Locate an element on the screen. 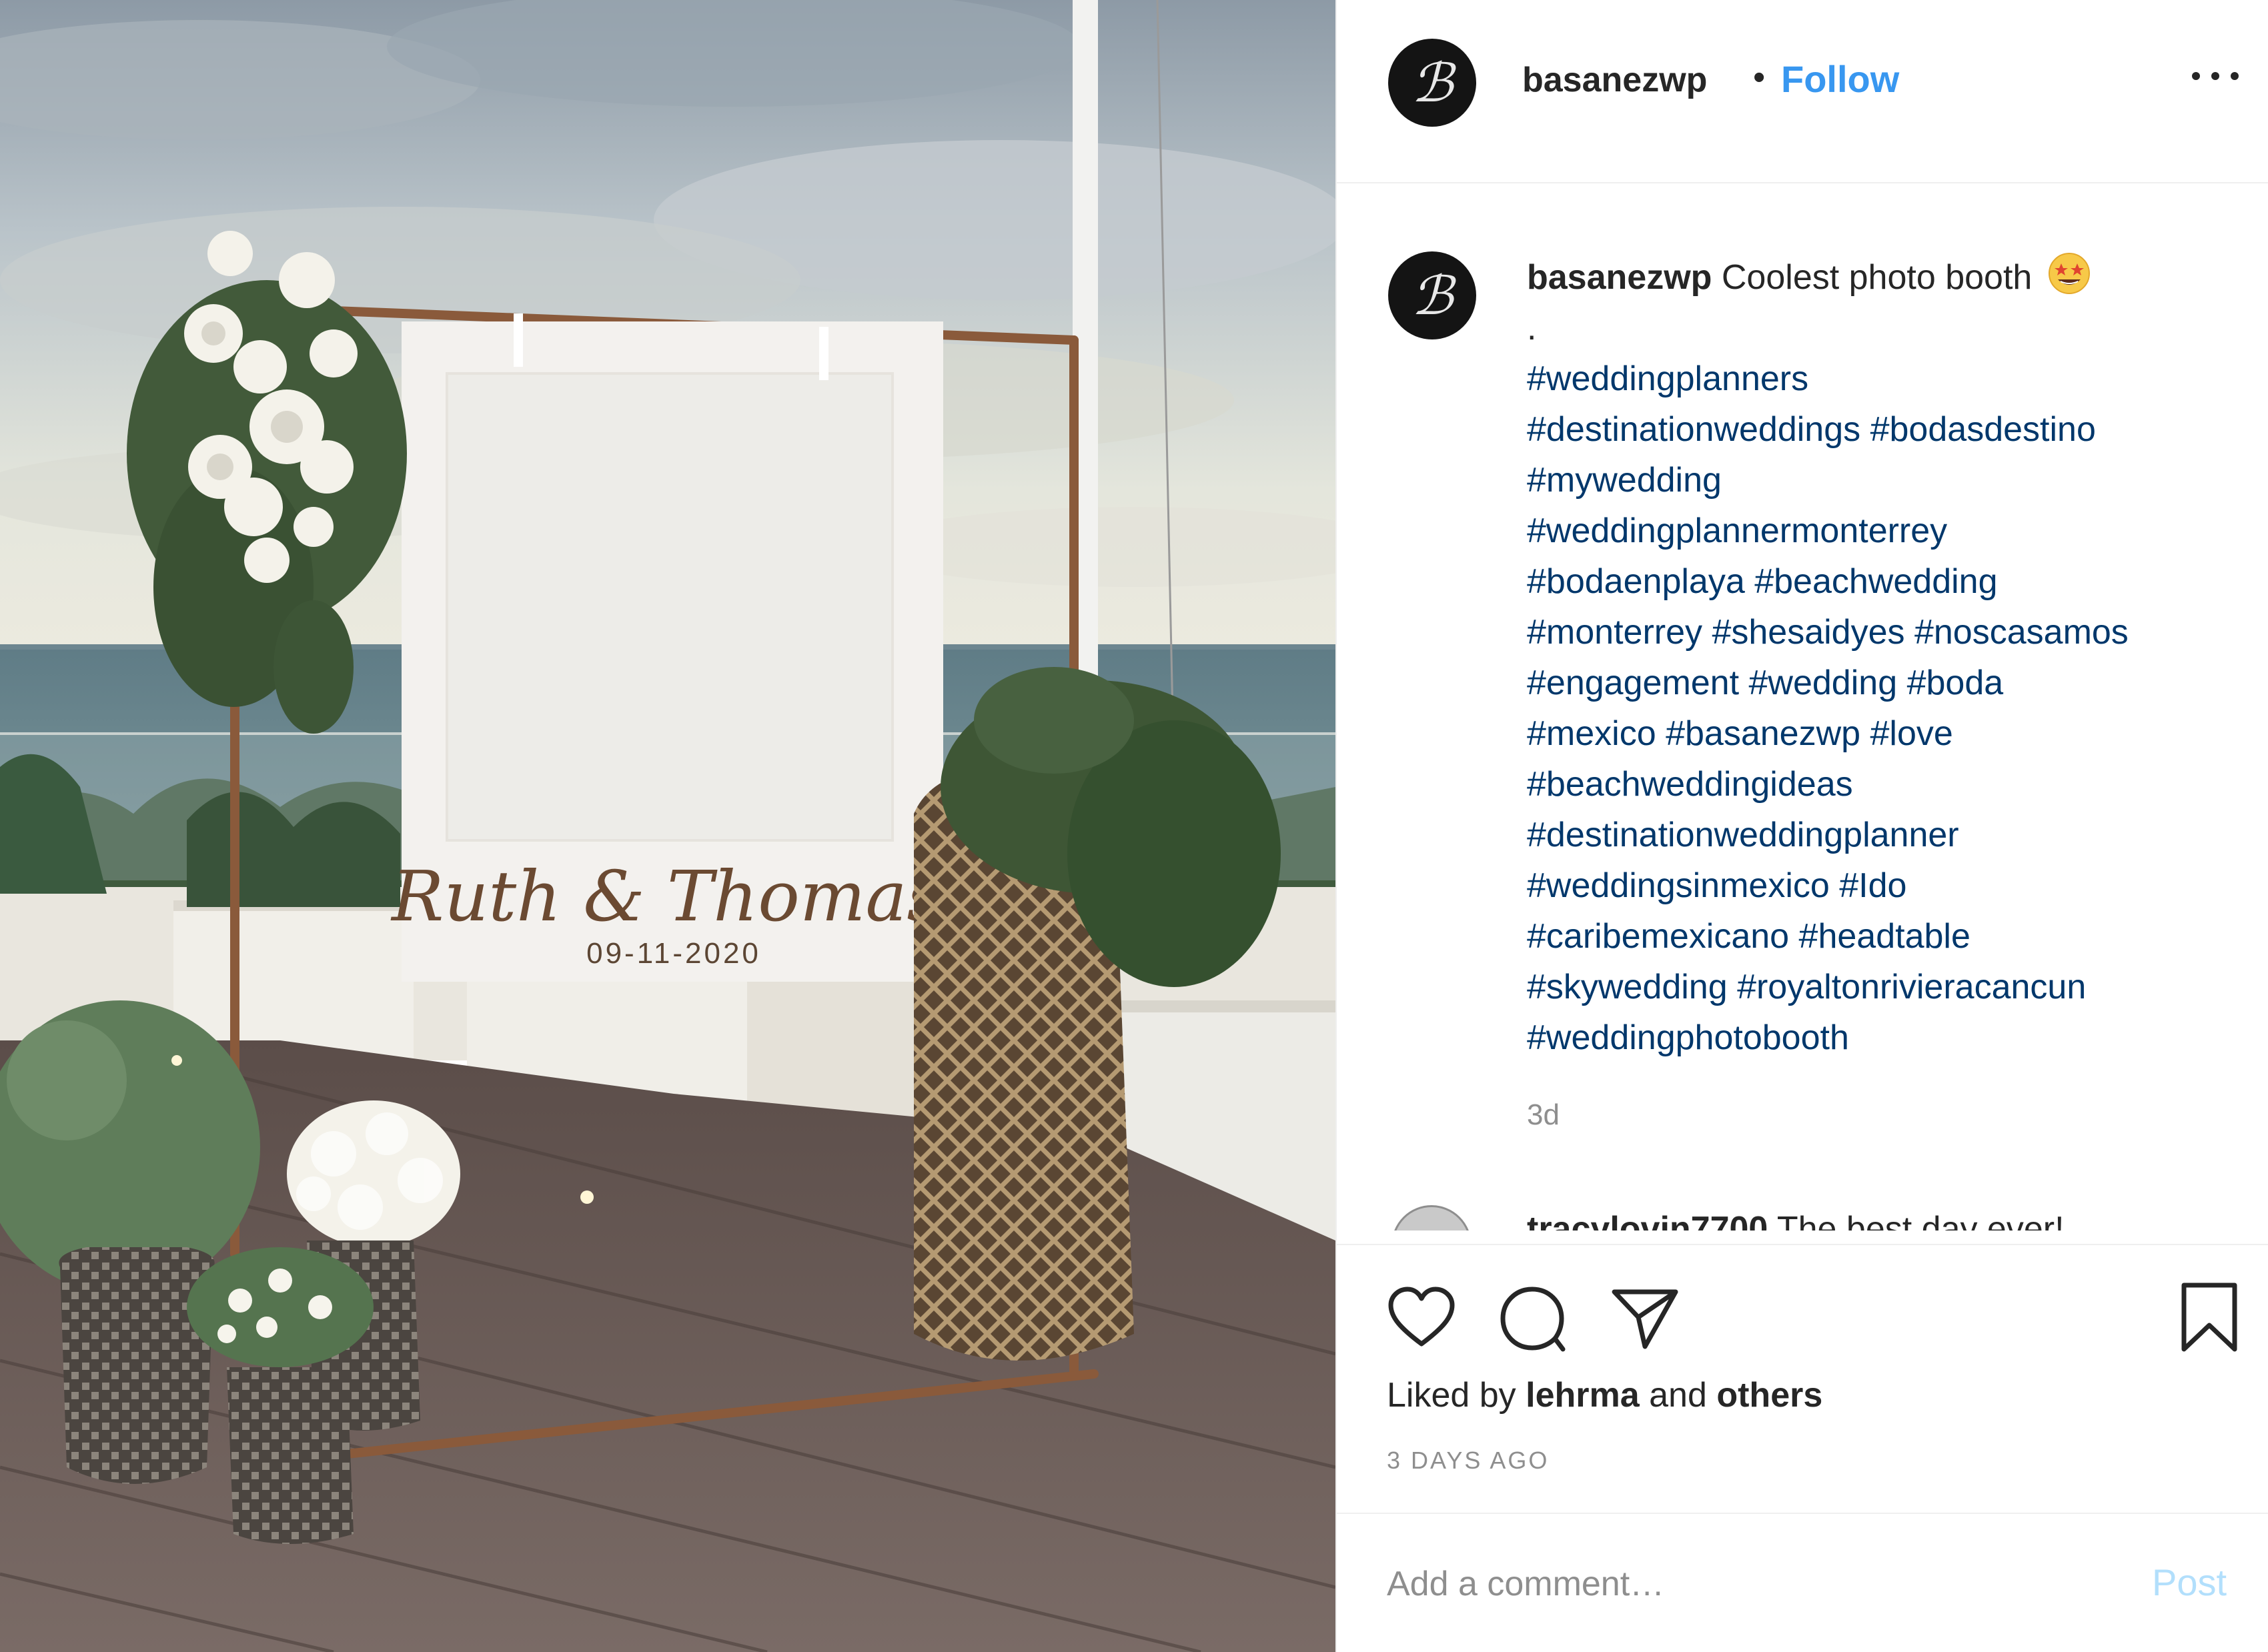 This screenshot has width=2268, height=1652. hashtag-line: #engagement #wedding #boda is located at coordinates (1894, 683).